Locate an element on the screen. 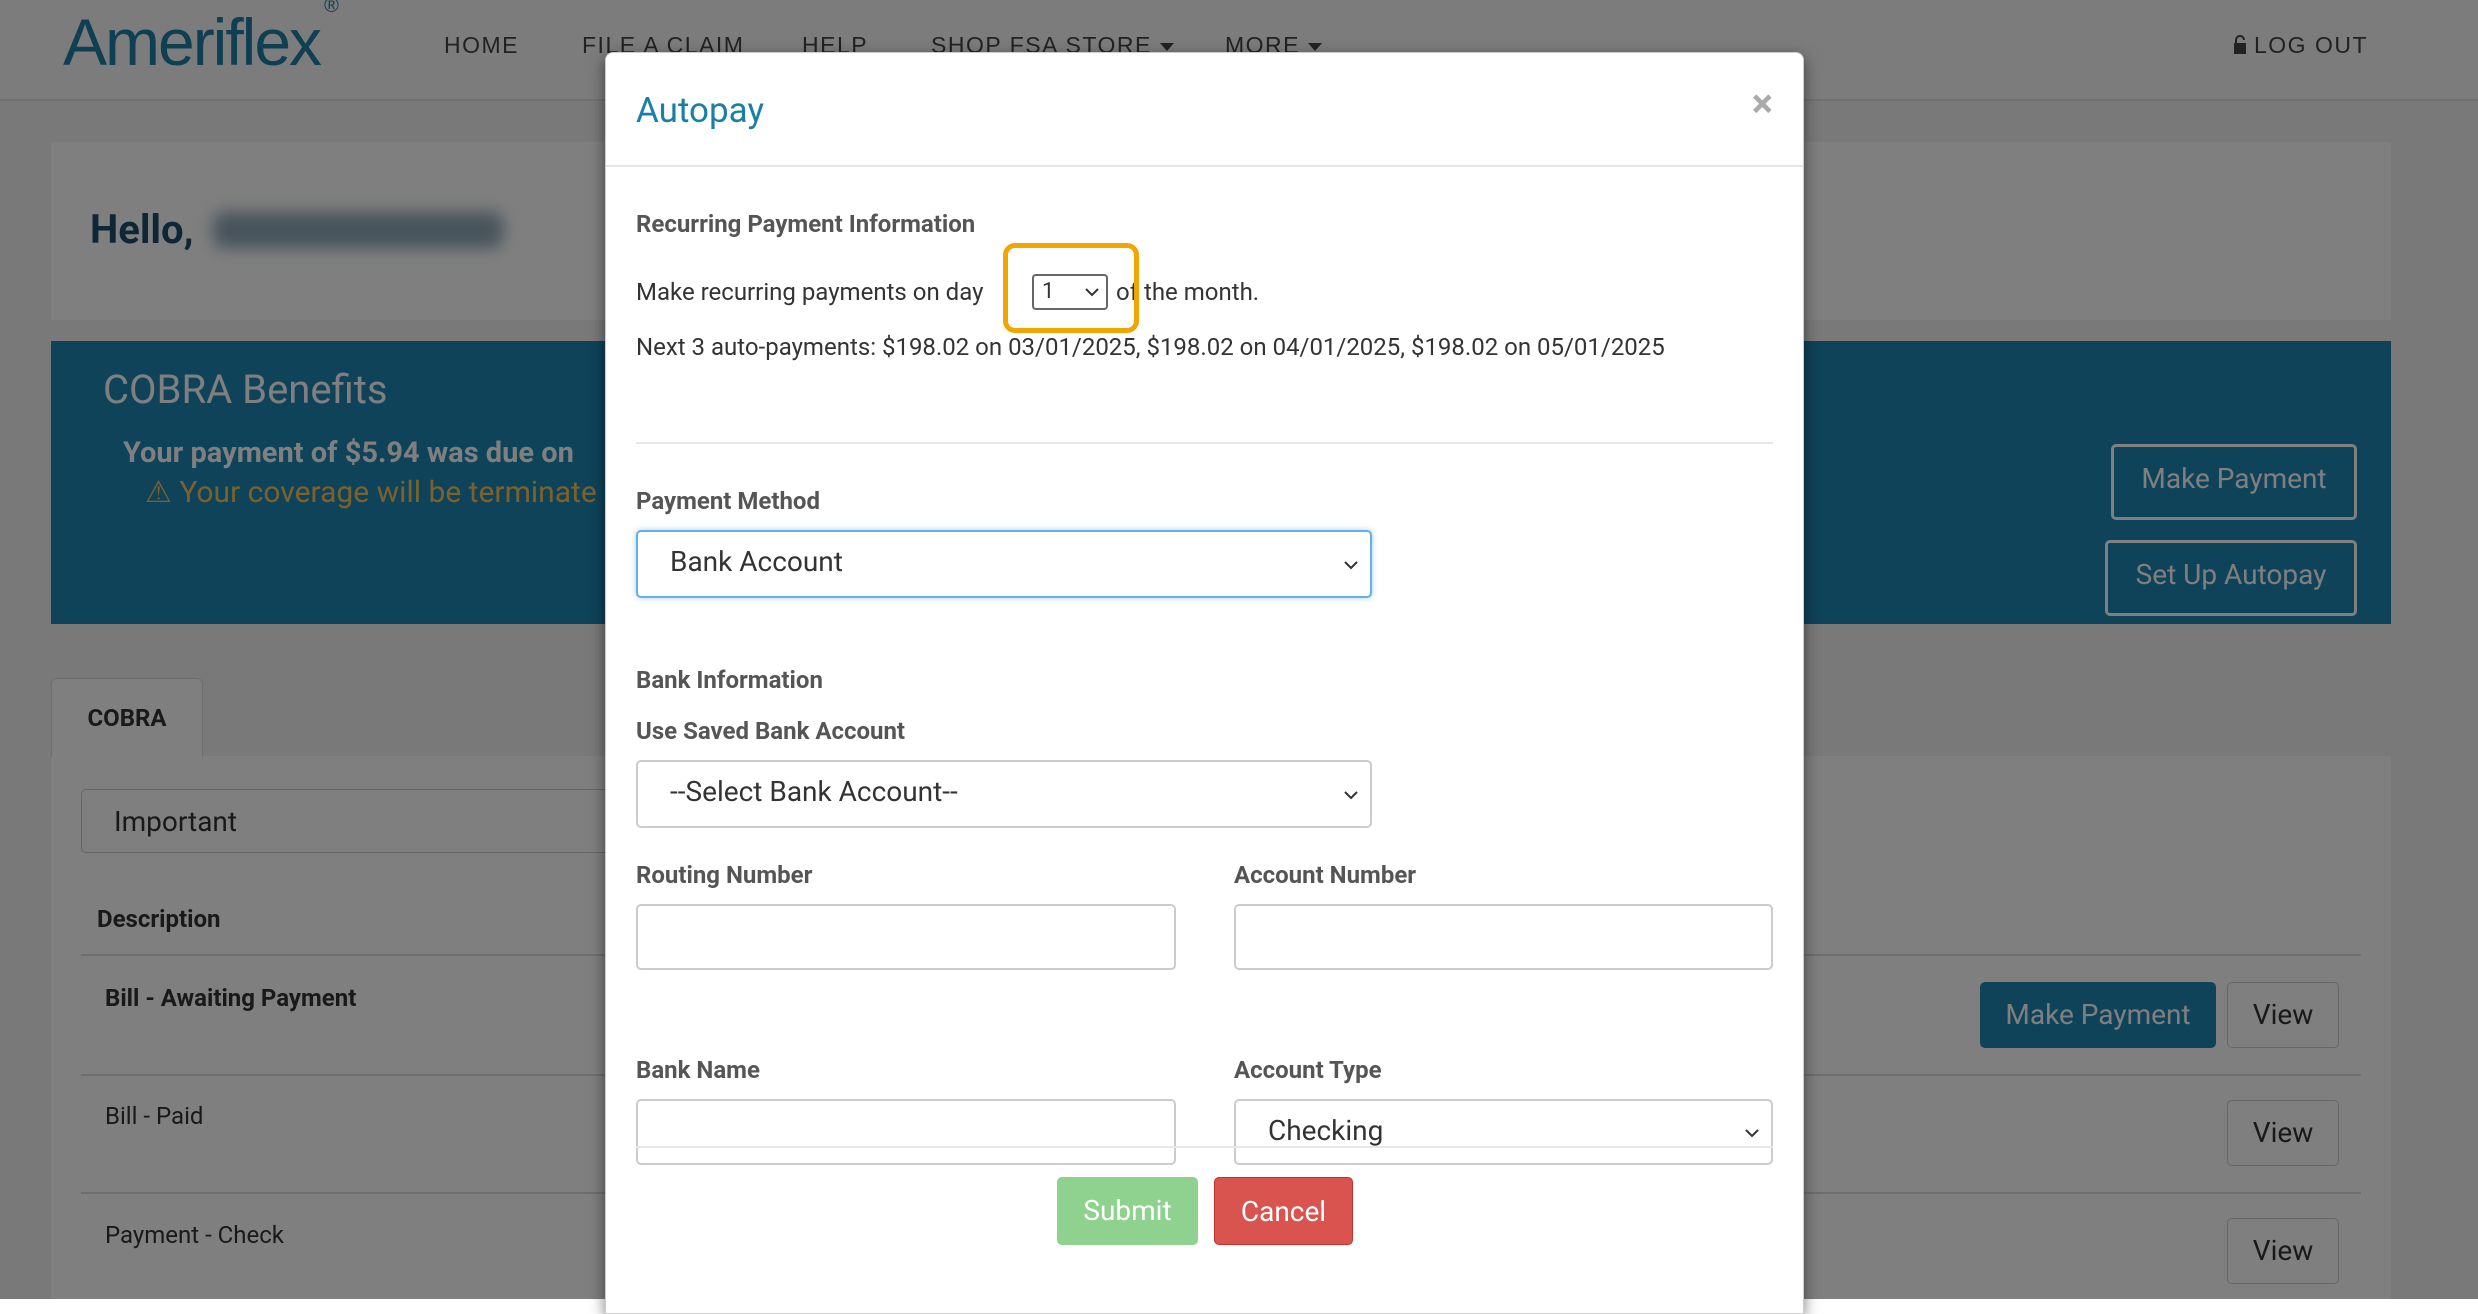  payment-method-label: Payment Method is located at coordinates (728, 501).